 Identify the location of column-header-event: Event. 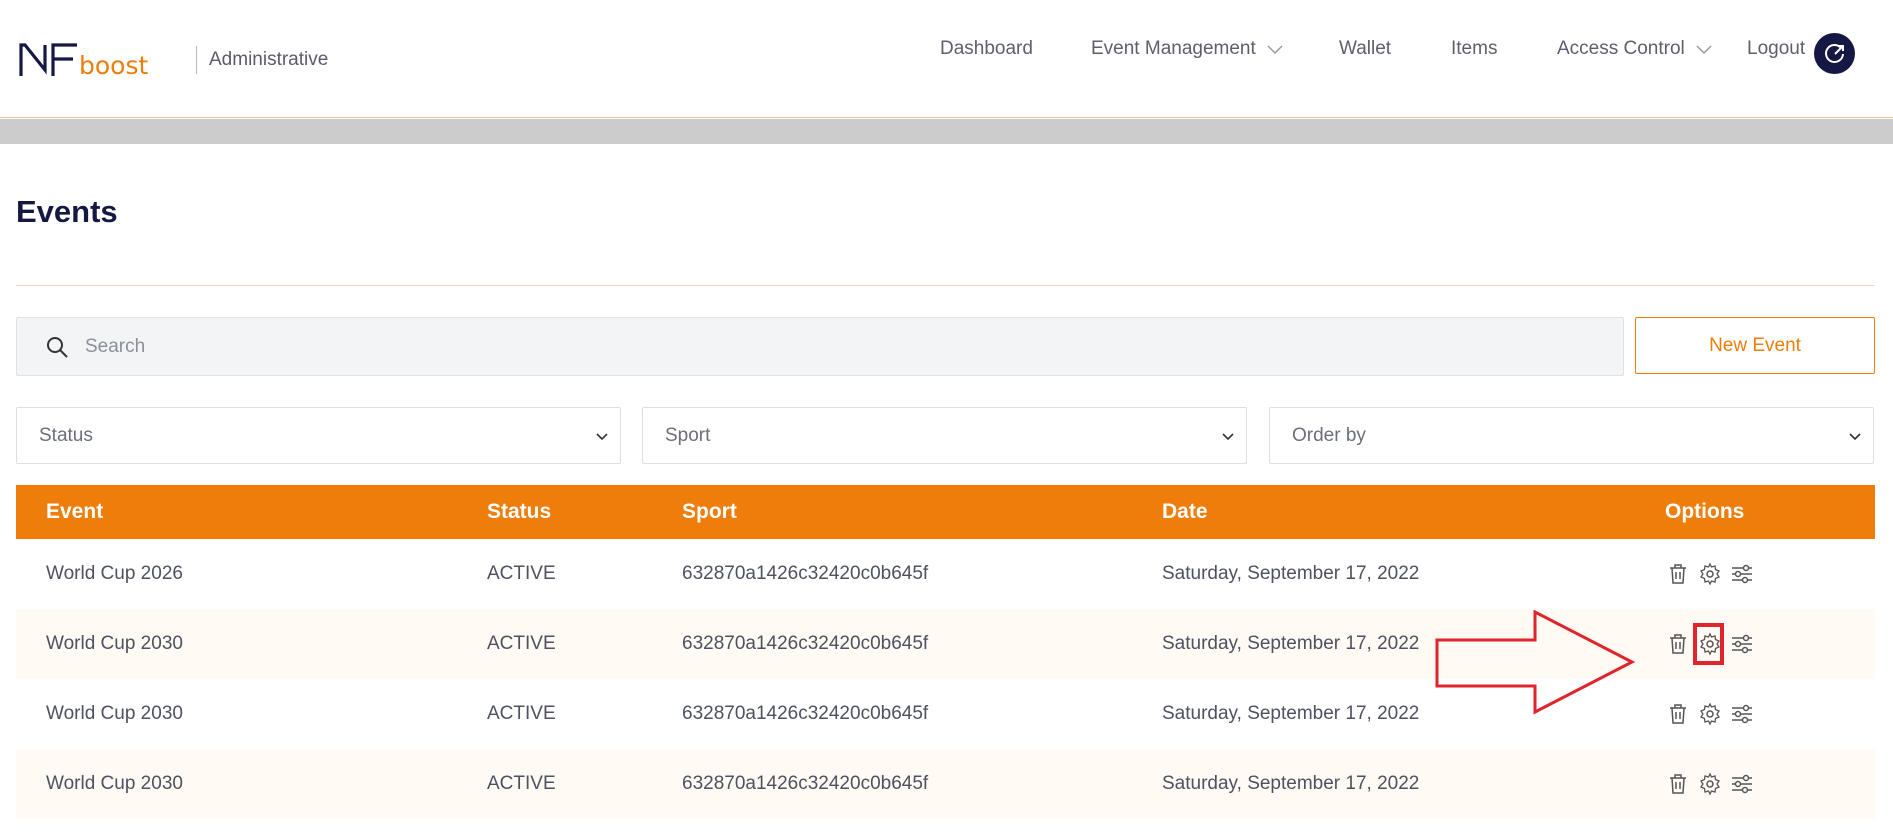
(74, 512).